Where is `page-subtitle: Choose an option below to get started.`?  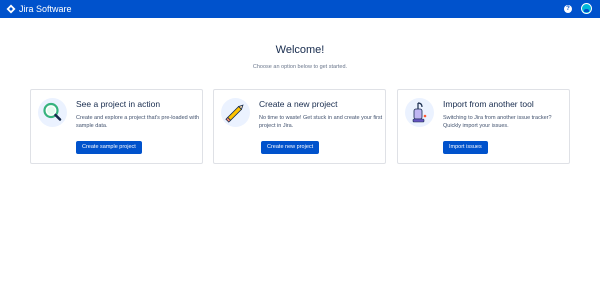
page-subtitle: Choose an option below to get started. is located at coordinates (300, 67).